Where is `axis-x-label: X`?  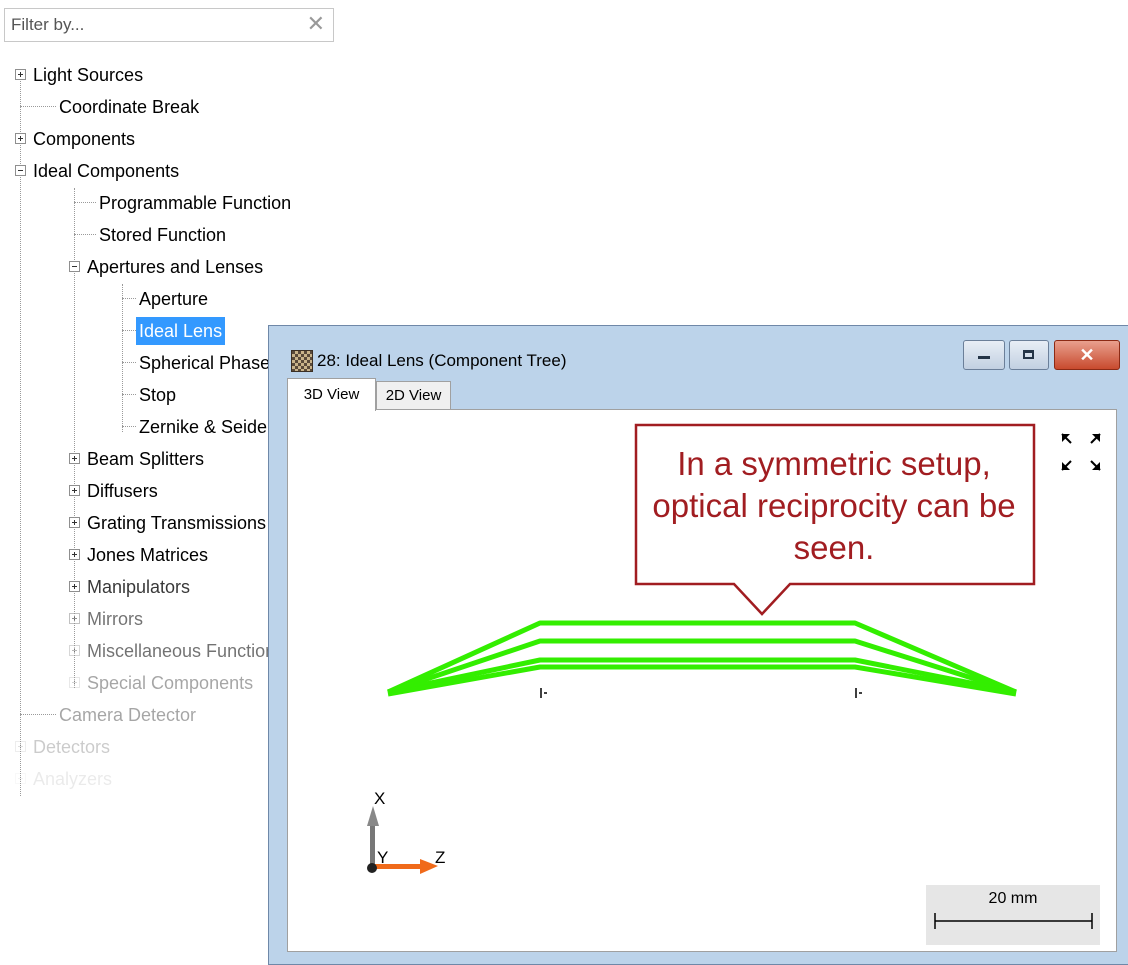
axis-x-label: X is located at coordinates (380, 798).